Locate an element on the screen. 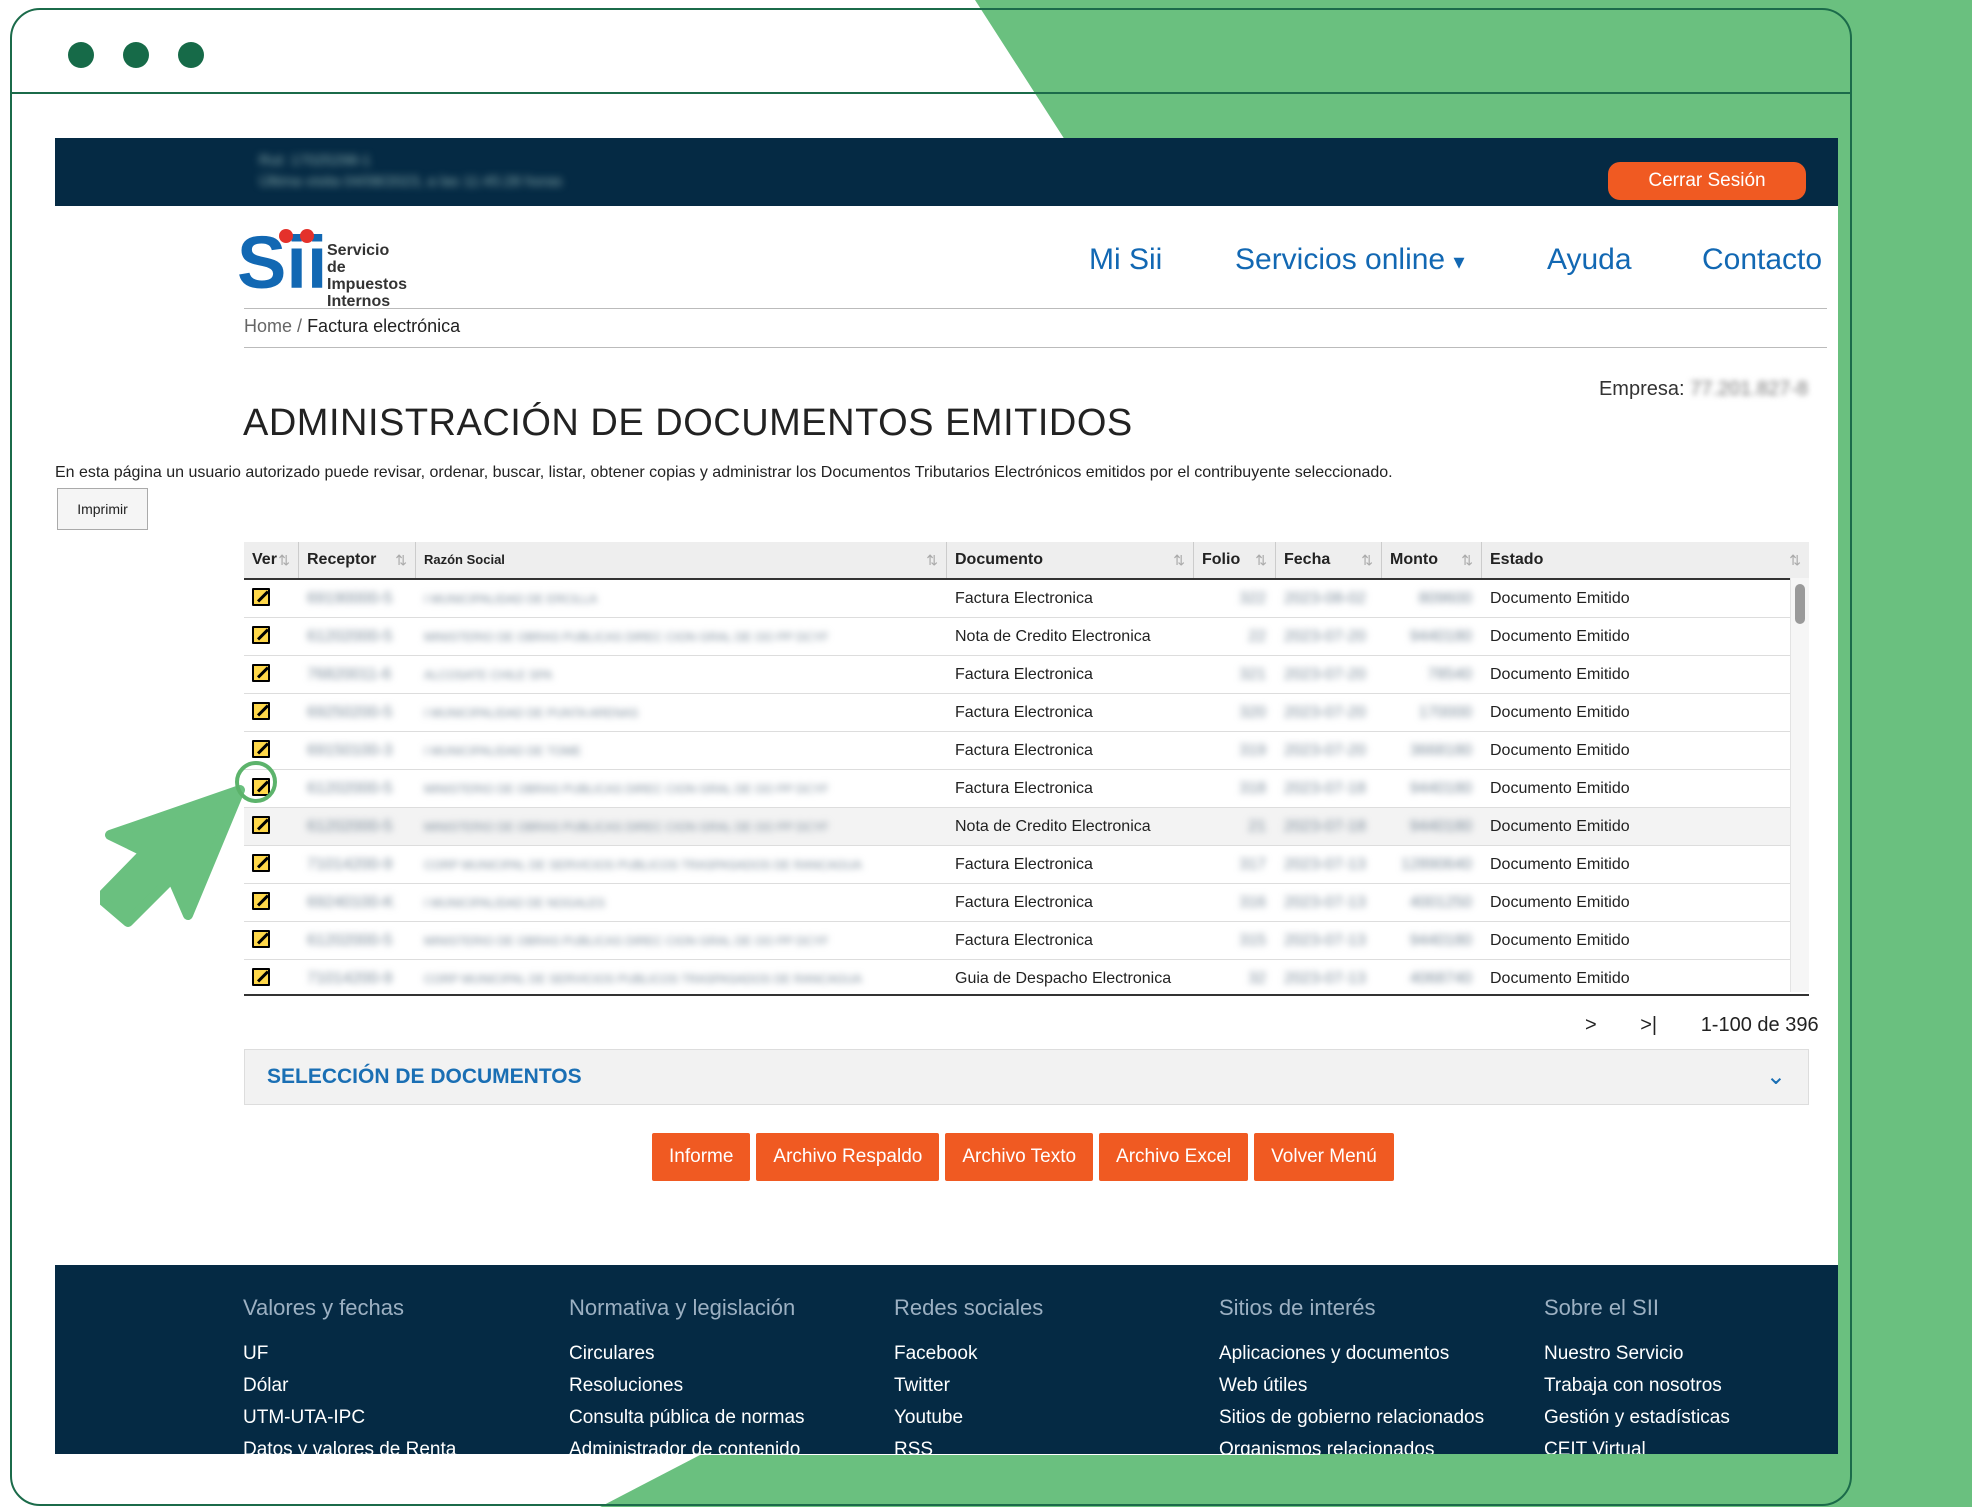  footer-link: Organismos relacionados is located at coordinates (1351, 1446).